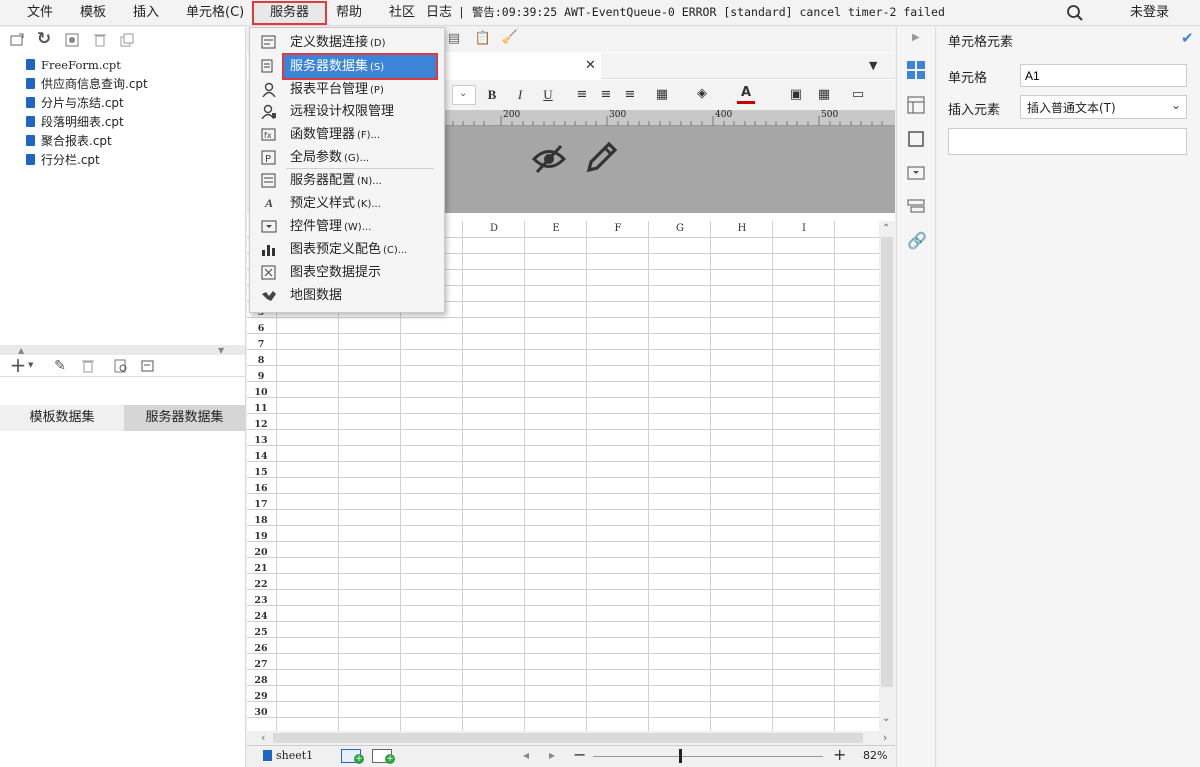 This screenshot has width=1200, height=767. I want to click on row-header: 28, so click(261, 681).